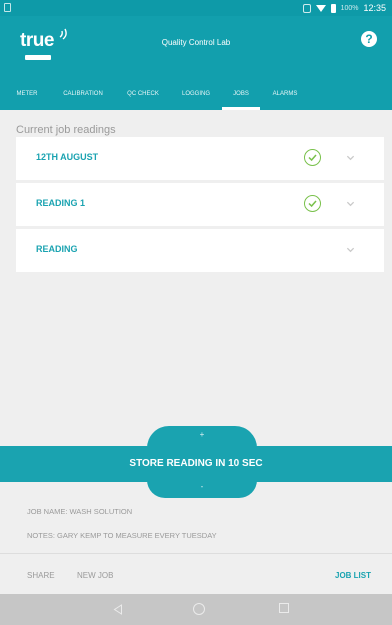 The height and width of the screenshot is (625, 392). Describe the element at coordinates (196, 463) in the screenshot. I see `store-reading-label: STORE READING IN 10 SEC` at that location.